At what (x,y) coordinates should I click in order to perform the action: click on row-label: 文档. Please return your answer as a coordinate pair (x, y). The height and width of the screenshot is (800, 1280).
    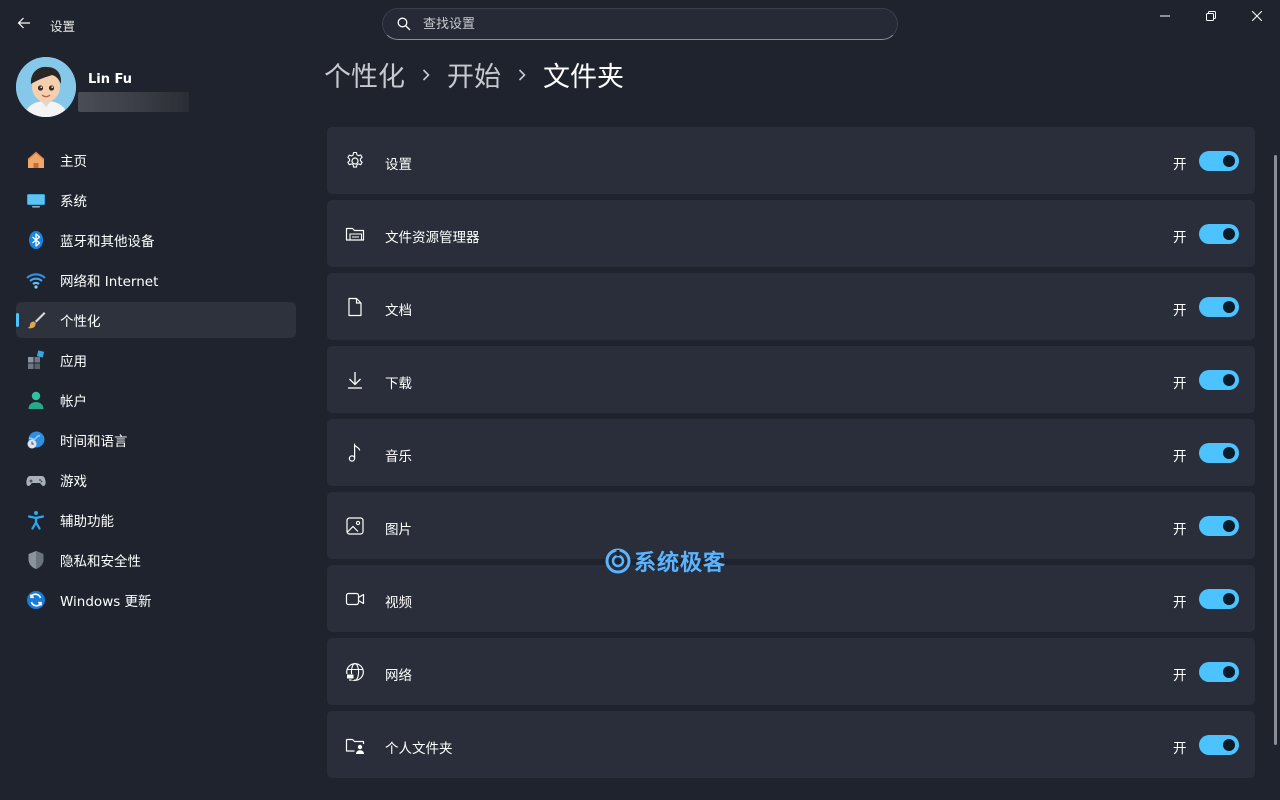
    Looking at the image, I should click on (398, 311).